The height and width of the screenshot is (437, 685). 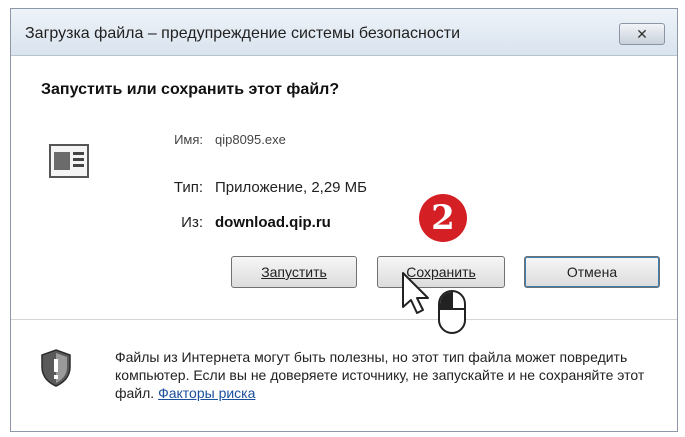 What do you see at coordinates (443, 218) in the screenshot?
I see `step-number-badge: 2` at bounding box center [443, 218].